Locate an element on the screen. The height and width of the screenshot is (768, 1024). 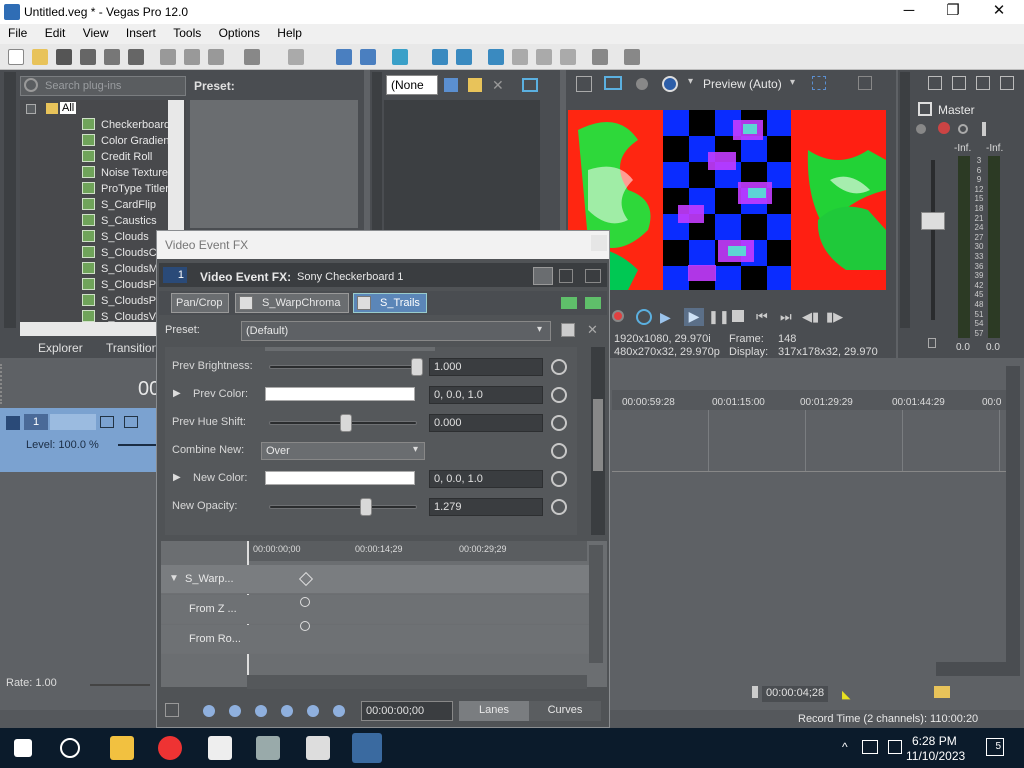
trimmer-monitor-icon is located at coordinates (530, 85).